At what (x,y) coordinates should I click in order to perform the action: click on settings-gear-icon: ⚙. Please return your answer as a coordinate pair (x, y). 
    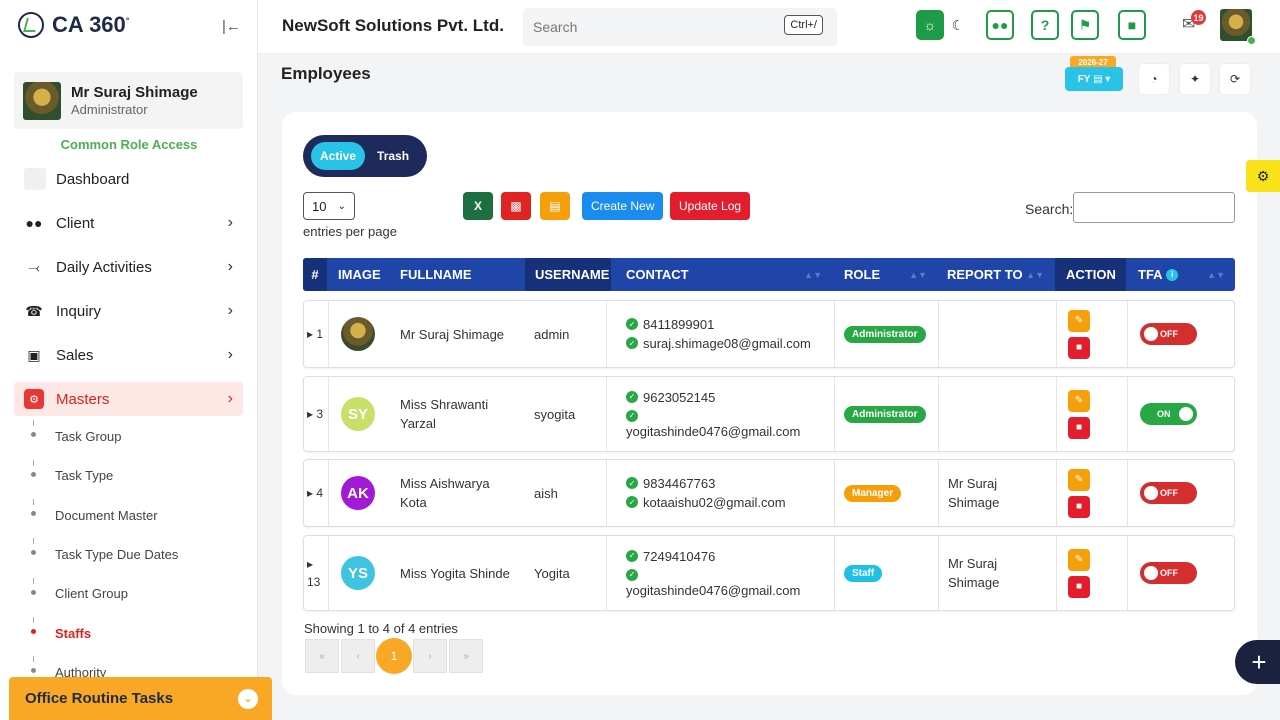
    Looking at the image, I should click on (1263, 176).